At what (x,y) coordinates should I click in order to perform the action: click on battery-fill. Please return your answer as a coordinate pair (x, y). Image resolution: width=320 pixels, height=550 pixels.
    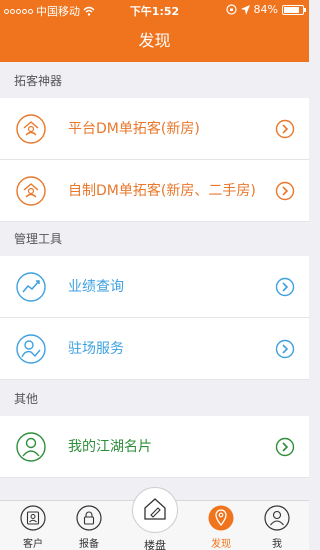
    Looking at the image, I should click on (292, 9).